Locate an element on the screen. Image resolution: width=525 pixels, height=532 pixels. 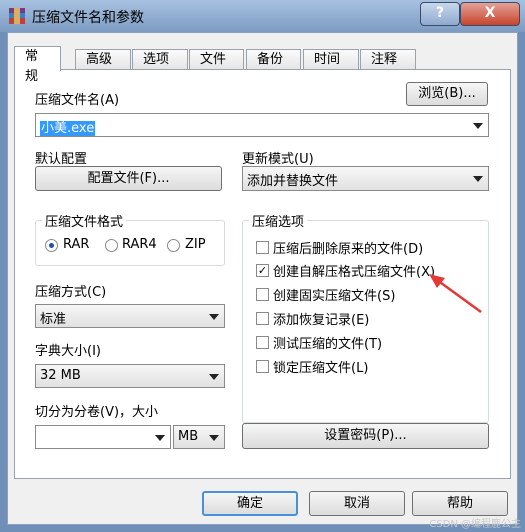
checkbox-solid is located at coordinates (262, 294).